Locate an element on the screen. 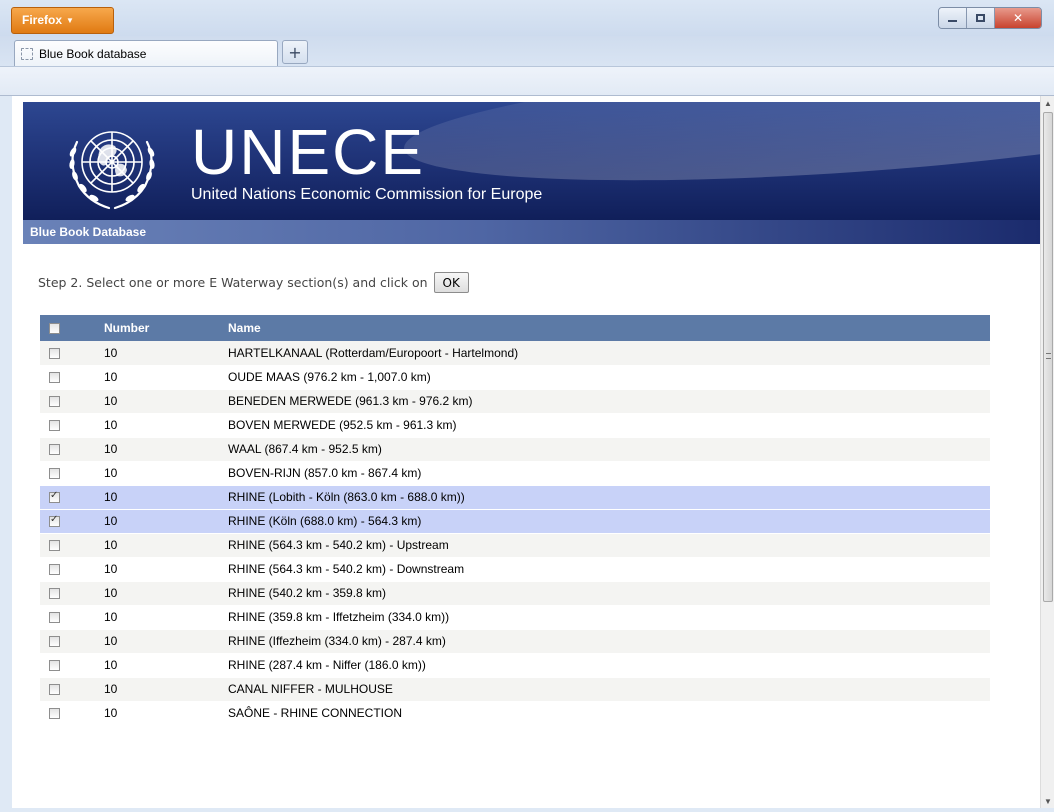 This screenshot has width=1054, height=812. row-name: SAÔNE - RHINE CONNECTION is located at coordinates (609, 713).